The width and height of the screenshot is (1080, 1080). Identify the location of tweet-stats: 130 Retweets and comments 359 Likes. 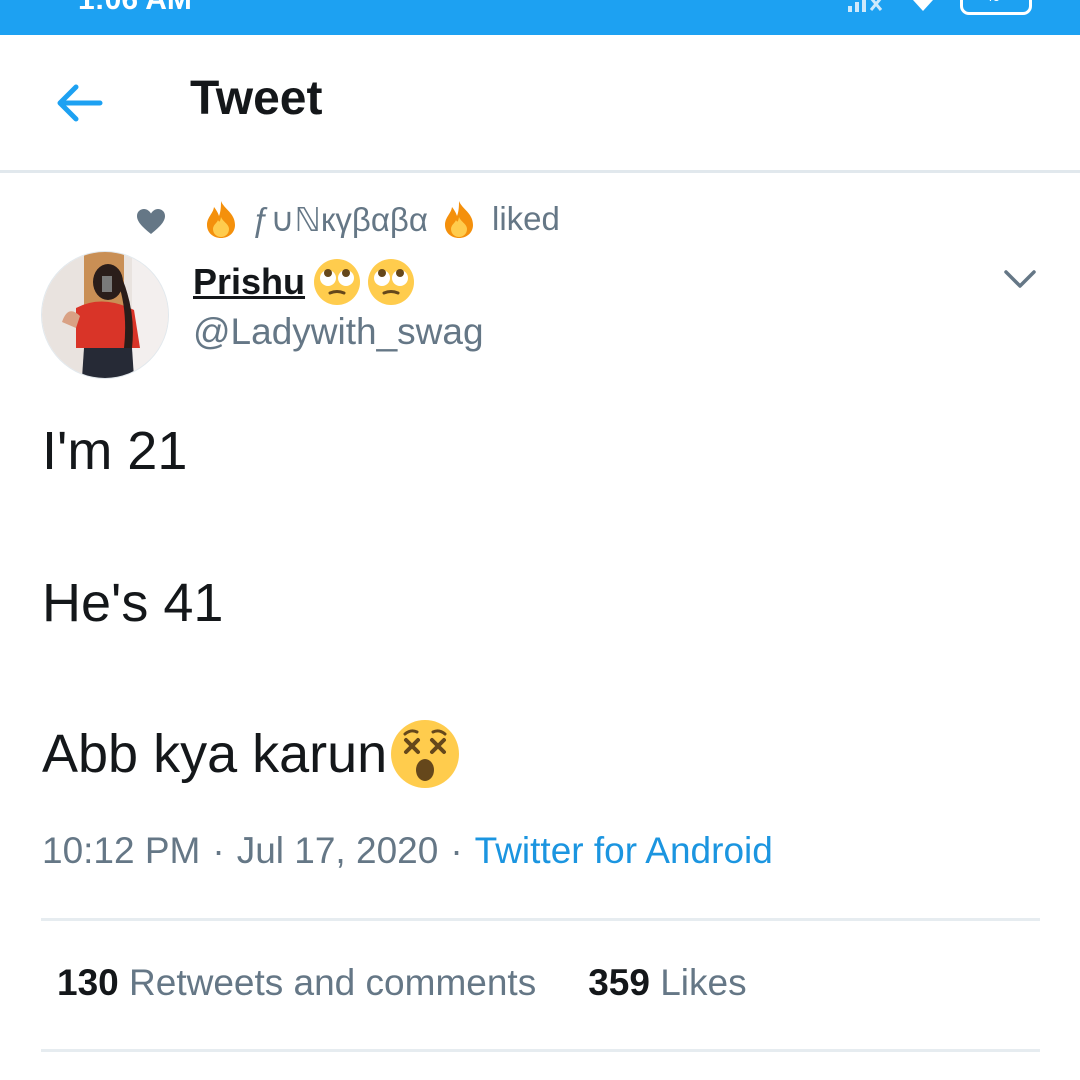
(402, 983).